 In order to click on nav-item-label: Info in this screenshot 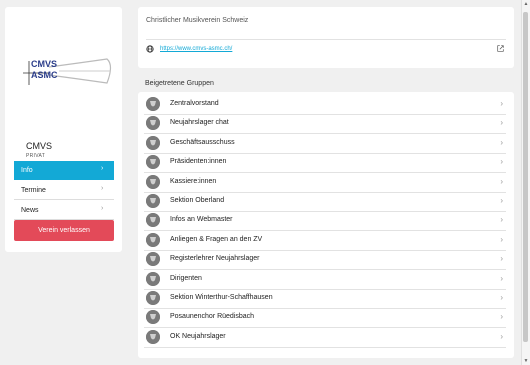, I will do `click(27, 170)`.